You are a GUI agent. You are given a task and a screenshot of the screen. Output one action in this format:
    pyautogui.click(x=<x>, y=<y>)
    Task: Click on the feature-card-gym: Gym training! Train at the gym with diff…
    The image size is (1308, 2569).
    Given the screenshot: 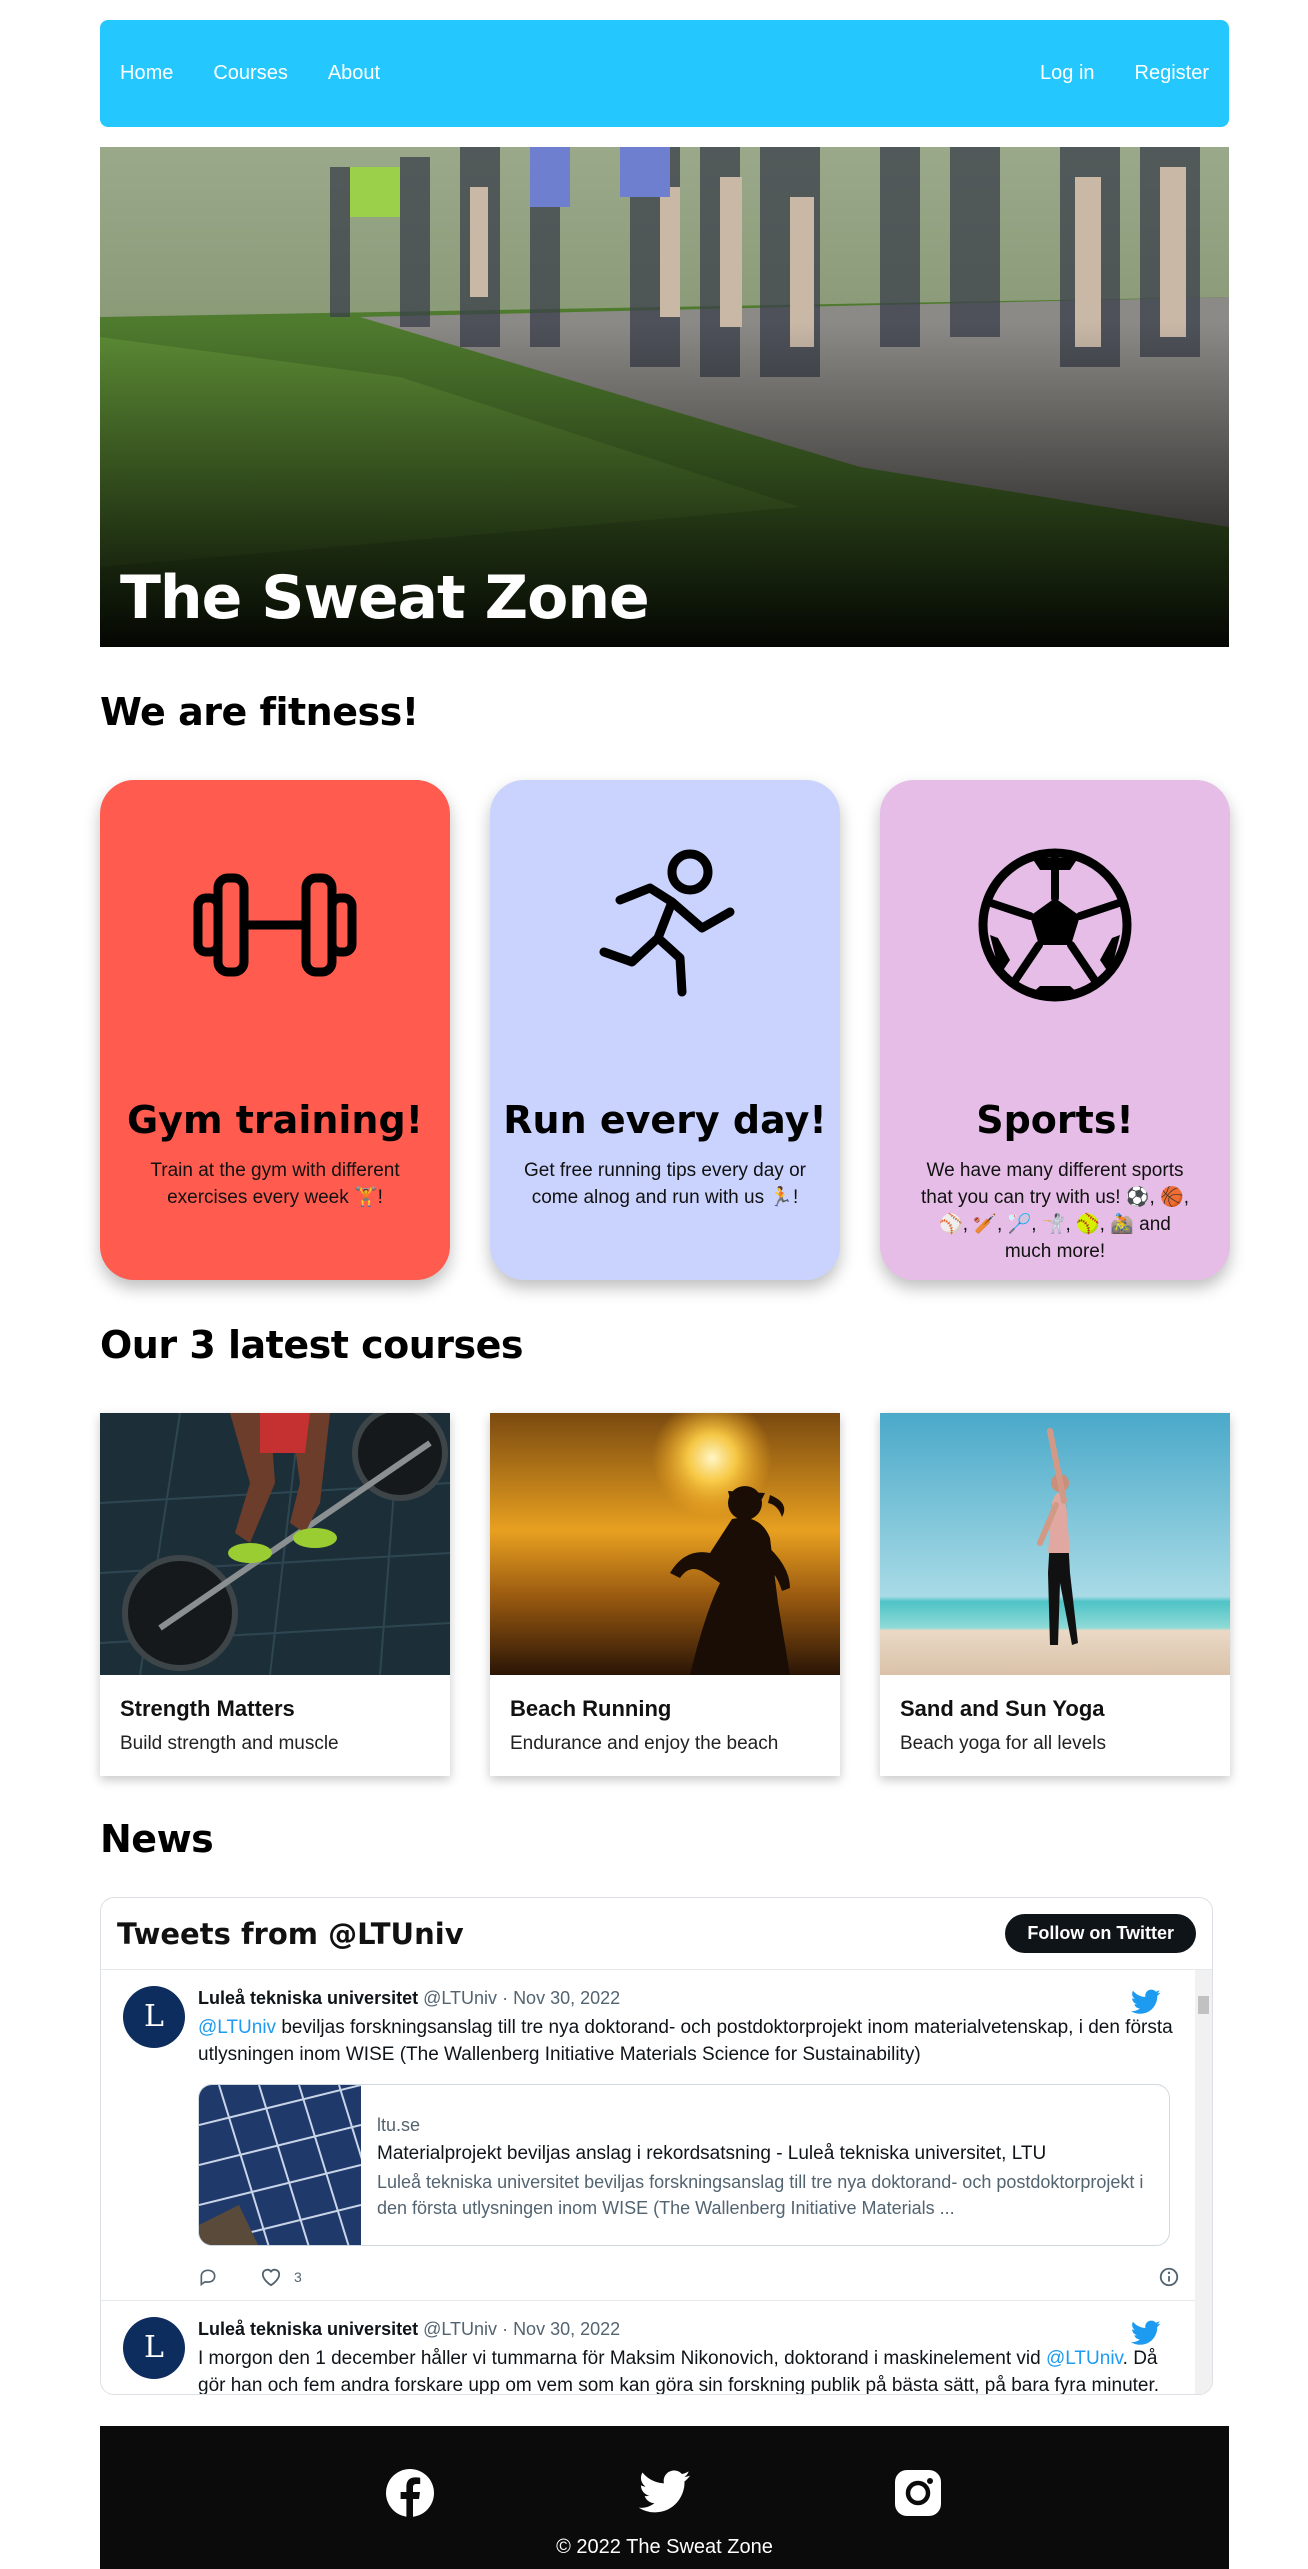 What is the action you would take?
    pyautogui.click(x=275, y=1030)
    